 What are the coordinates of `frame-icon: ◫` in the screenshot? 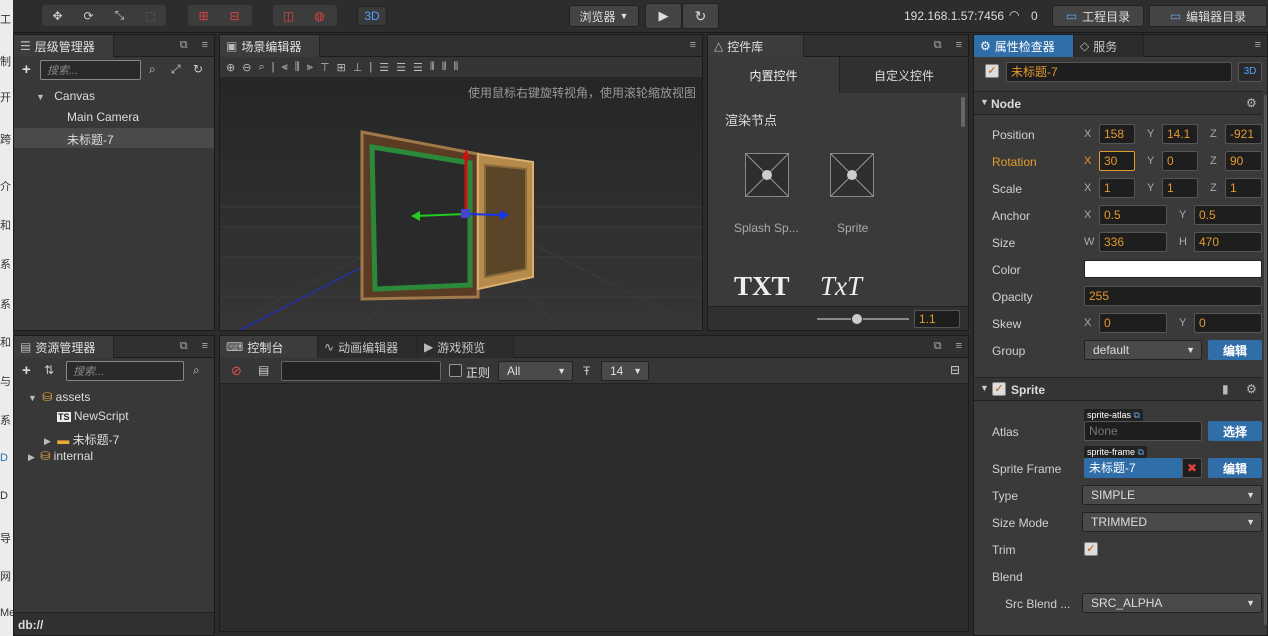 It's located at (288, 15).